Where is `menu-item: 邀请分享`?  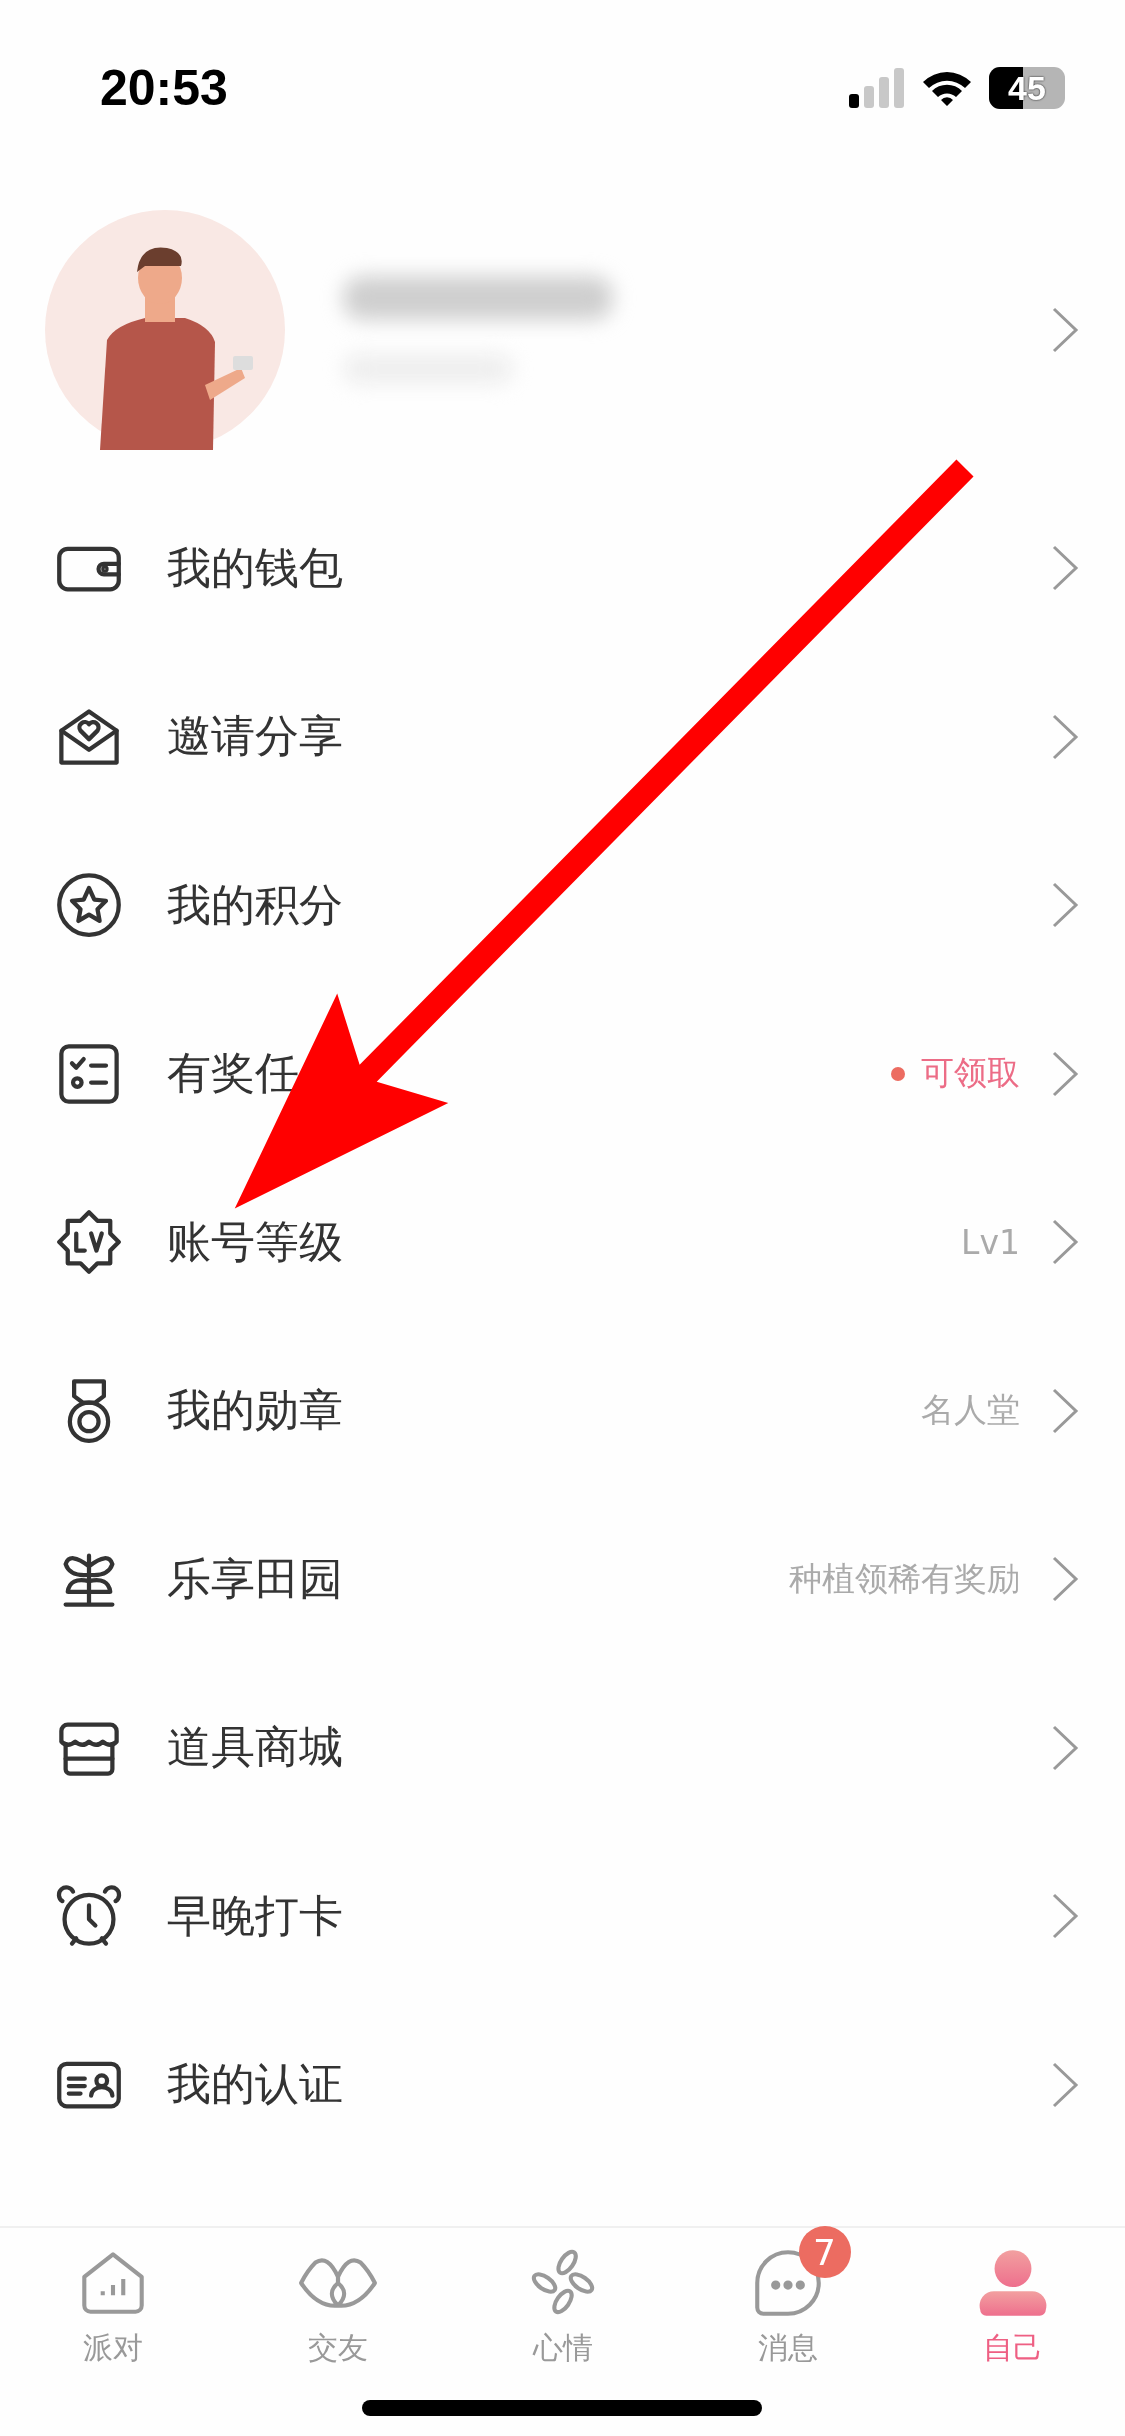 menu-item: 邀请分享 is located at coordinates (562, 736).